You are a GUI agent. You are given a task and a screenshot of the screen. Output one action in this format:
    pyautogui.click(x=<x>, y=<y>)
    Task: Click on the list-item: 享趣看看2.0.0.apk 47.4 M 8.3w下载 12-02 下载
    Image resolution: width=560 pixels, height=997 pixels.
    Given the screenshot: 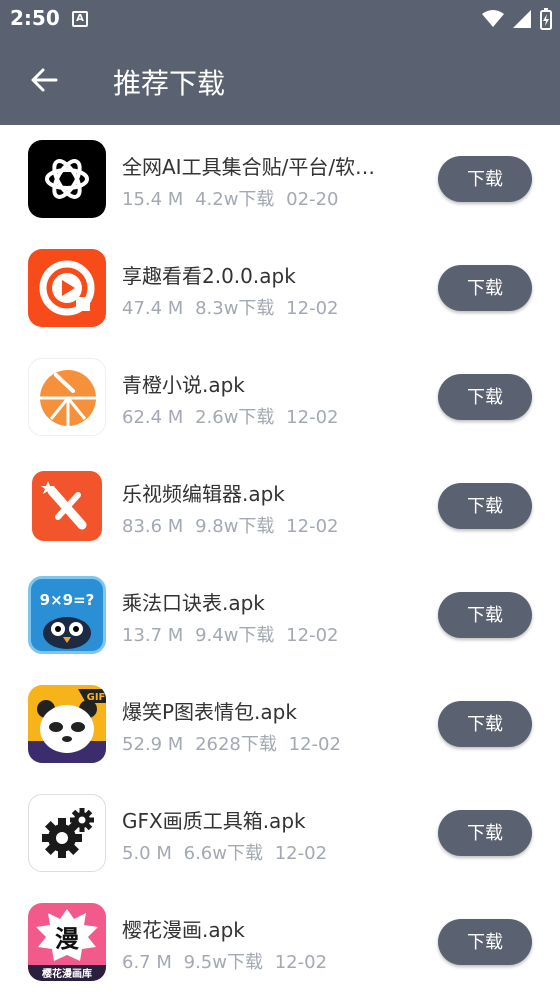 What is the action you would take?
    pyautogui.click(x=280, y=288)
    